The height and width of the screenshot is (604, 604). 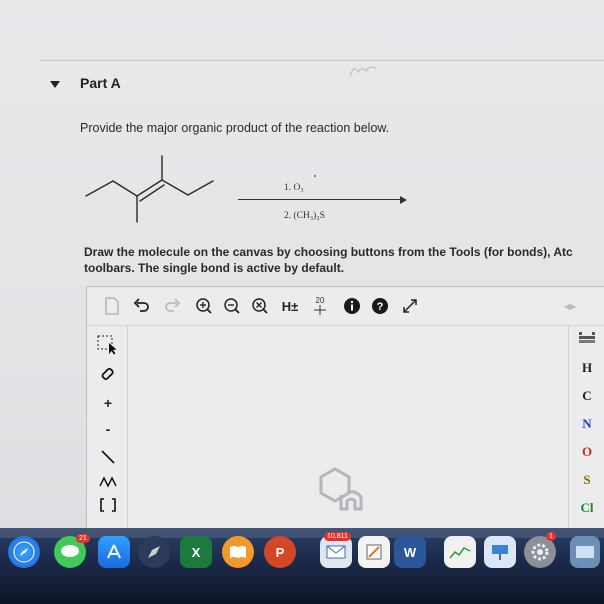 What do you see at coordinates (586, 508) in the screenshot?
I see `atom-chlorine-button: Cl` at bounding box center [586, 508].